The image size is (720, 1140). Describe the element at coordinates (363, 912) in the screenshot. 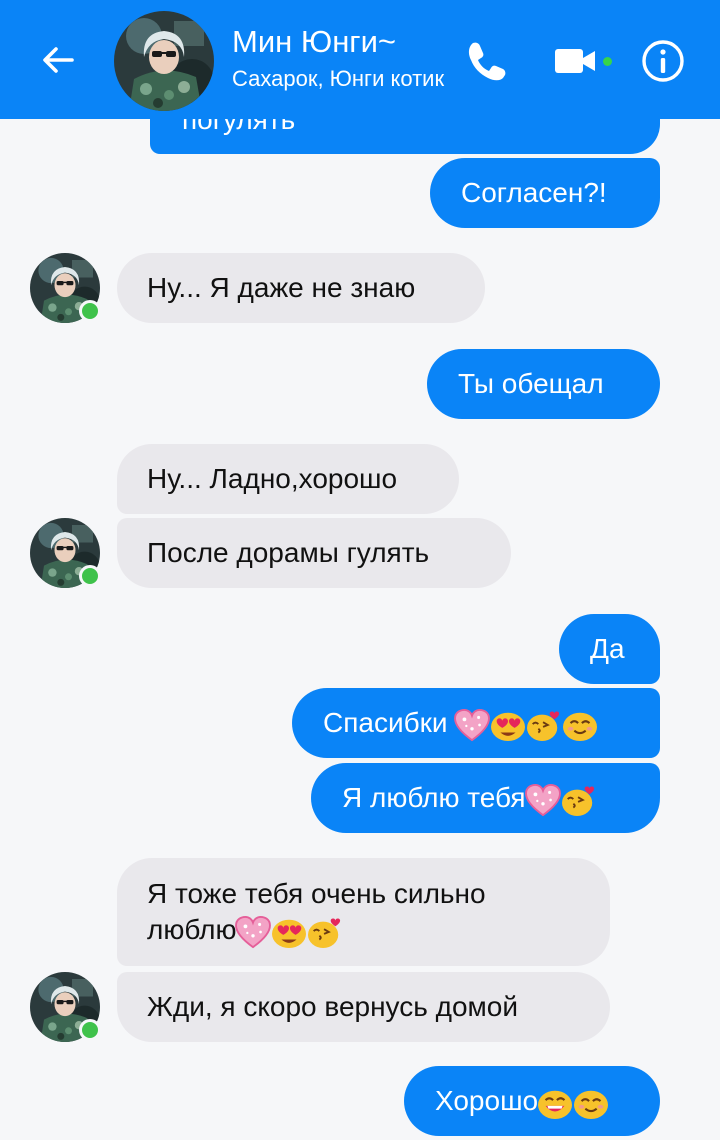

I see `message-bubble-received: Я тоже тебя очень сильно люблю` at that location.